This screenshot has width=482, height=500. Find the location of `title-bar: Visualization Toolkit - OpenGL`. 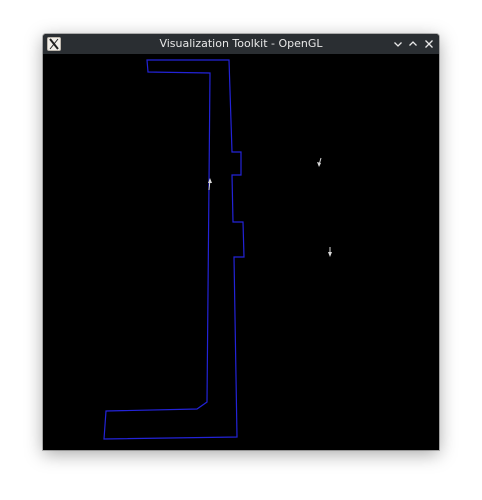

title-bar: Visualization Toolkit - OpenGL is located at coordinates (241, 44).